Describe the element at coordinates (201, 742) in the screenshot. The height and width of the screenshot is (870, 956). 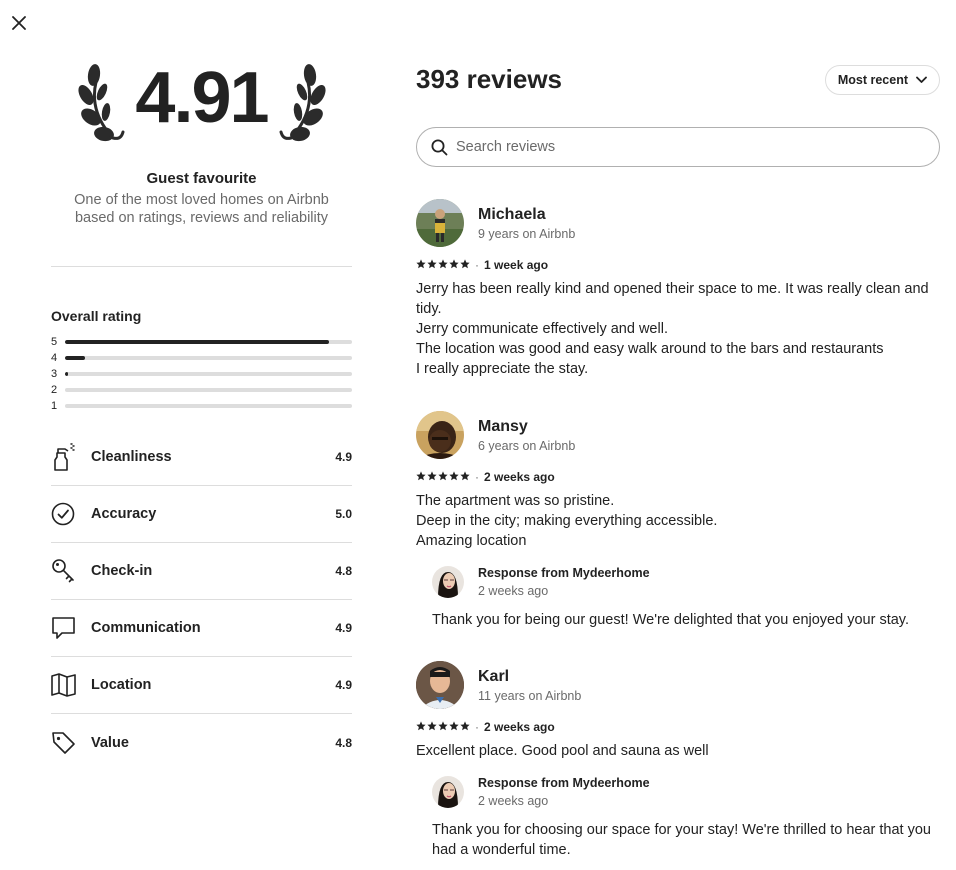
I see `category-row-value: Value 4.8` at that location.